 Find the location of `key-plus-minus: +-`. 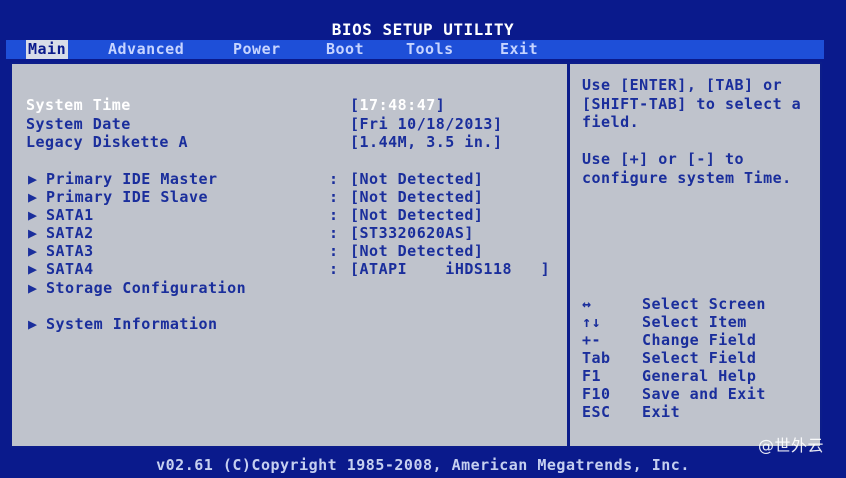

key-plus-minus: +- is located at coordinates (592, 340).